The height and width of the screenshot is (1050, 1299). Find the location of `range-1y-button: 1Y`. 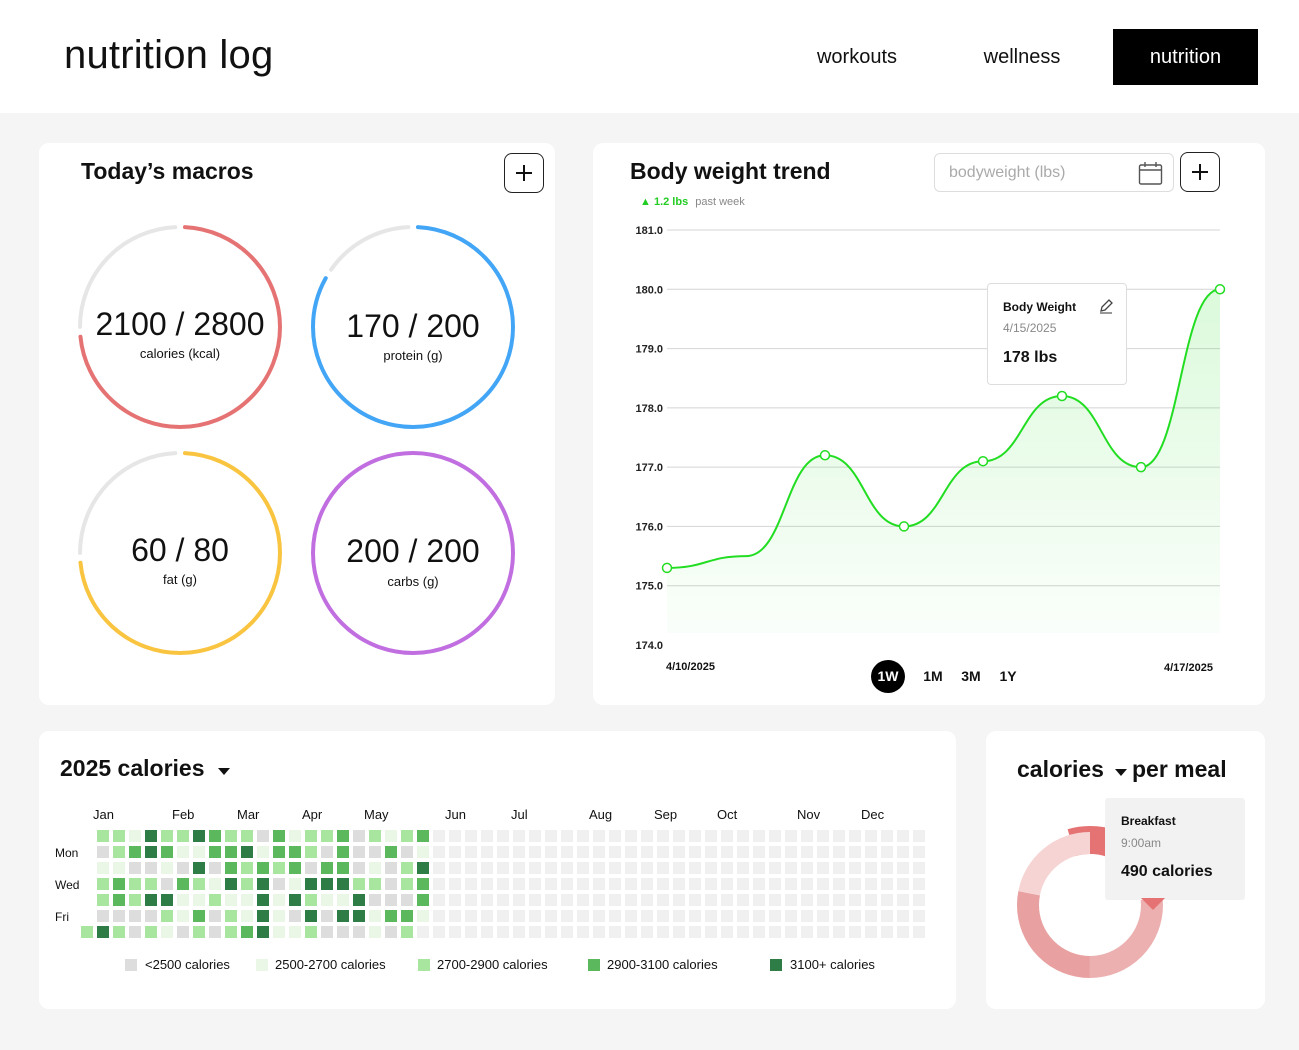

range-1y-button: 1Y is located at coordinates (1008, 676).